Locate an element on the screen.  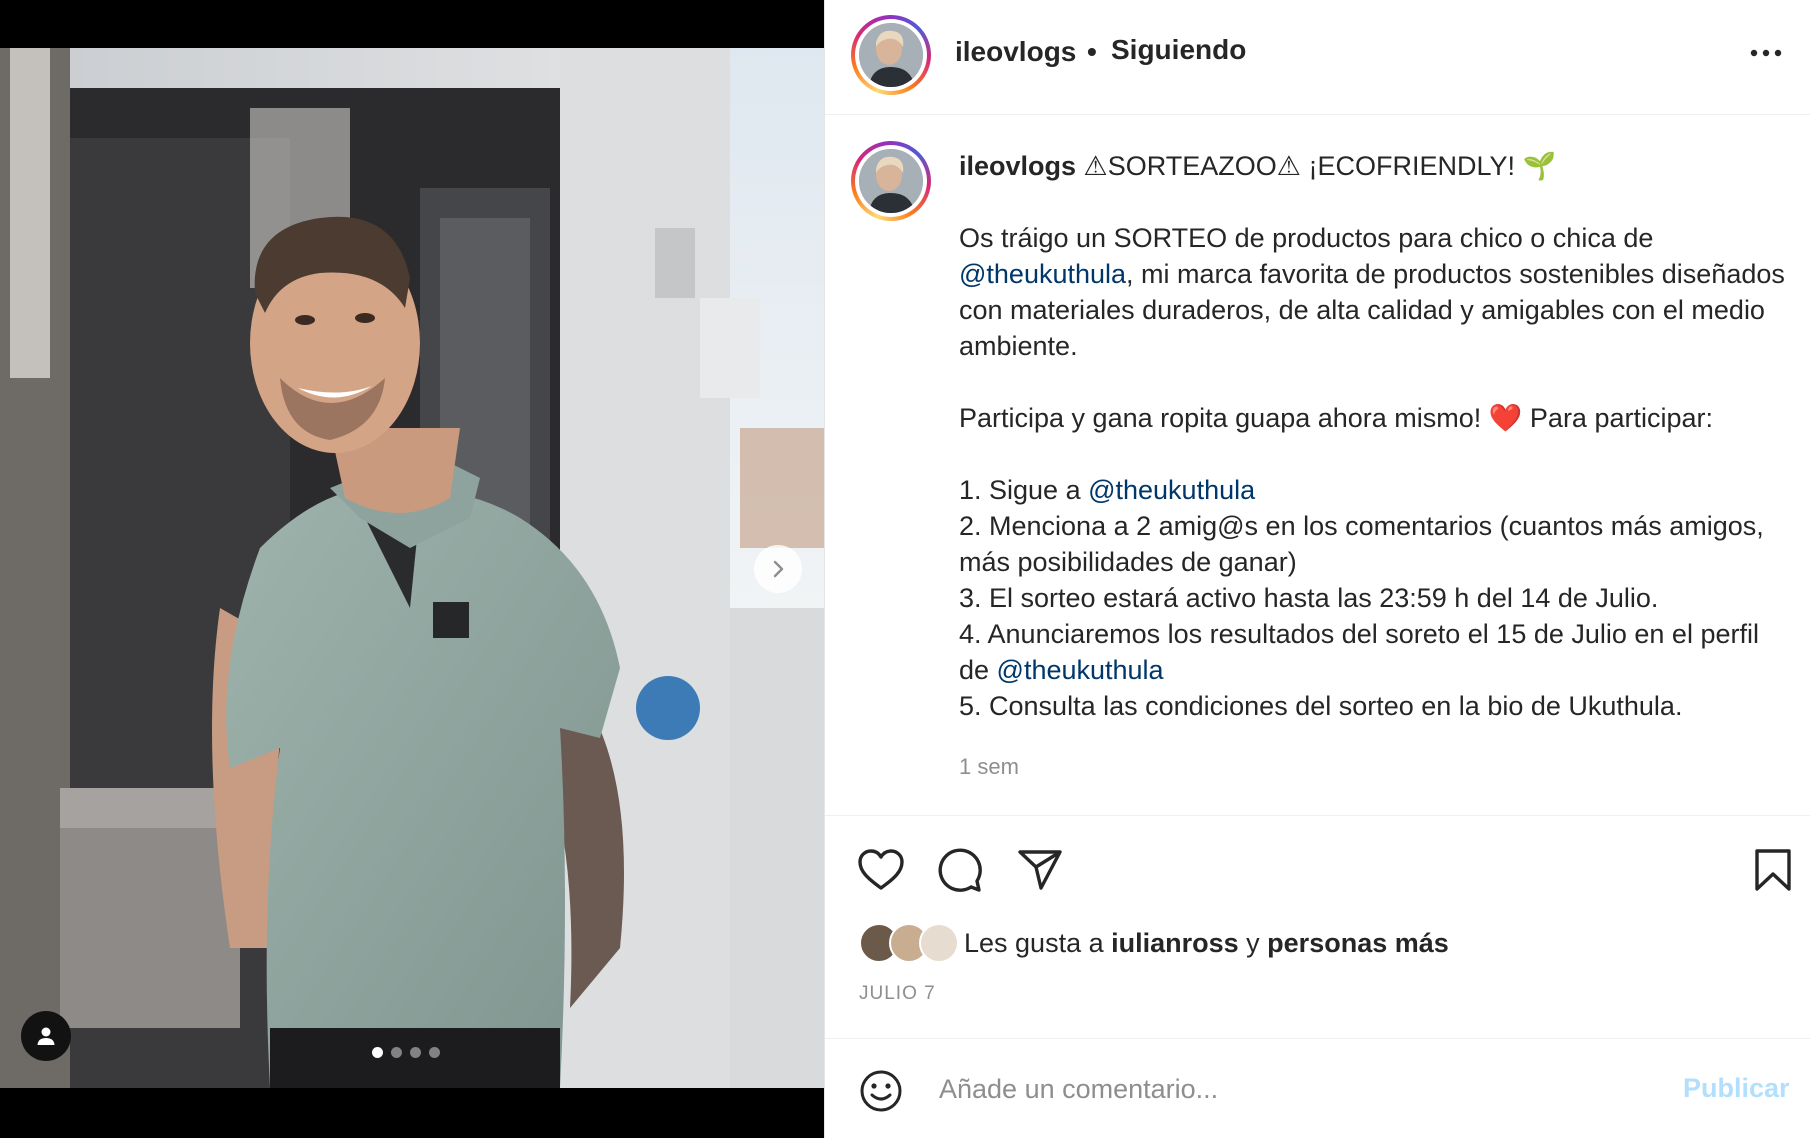
likes-text: Les gusta a iulianross y personas más is located at coordinates (1206, 943).